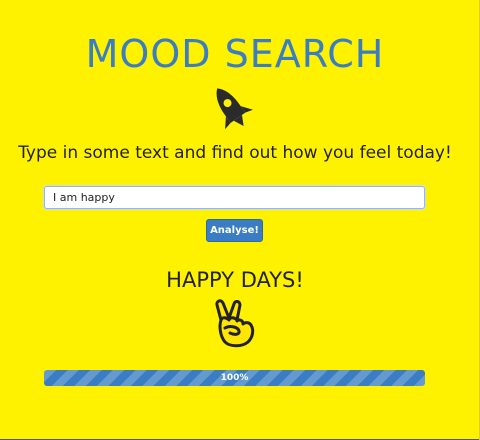 Image resolution: width=480 pixels, height=440 pixels. I want to click on rocket-icon, so click(234, 109).